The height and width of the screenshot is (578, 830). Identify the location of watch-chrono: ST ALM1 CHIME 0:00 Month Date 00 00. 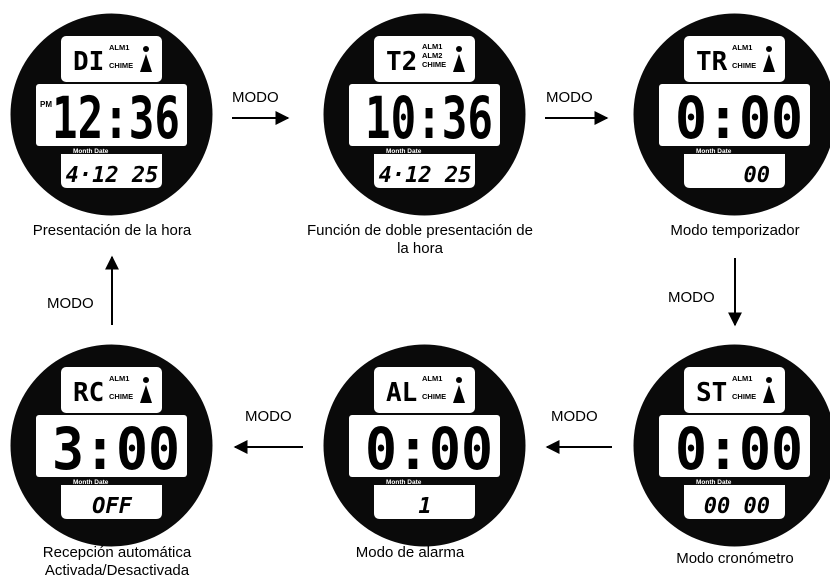
(731, 445).